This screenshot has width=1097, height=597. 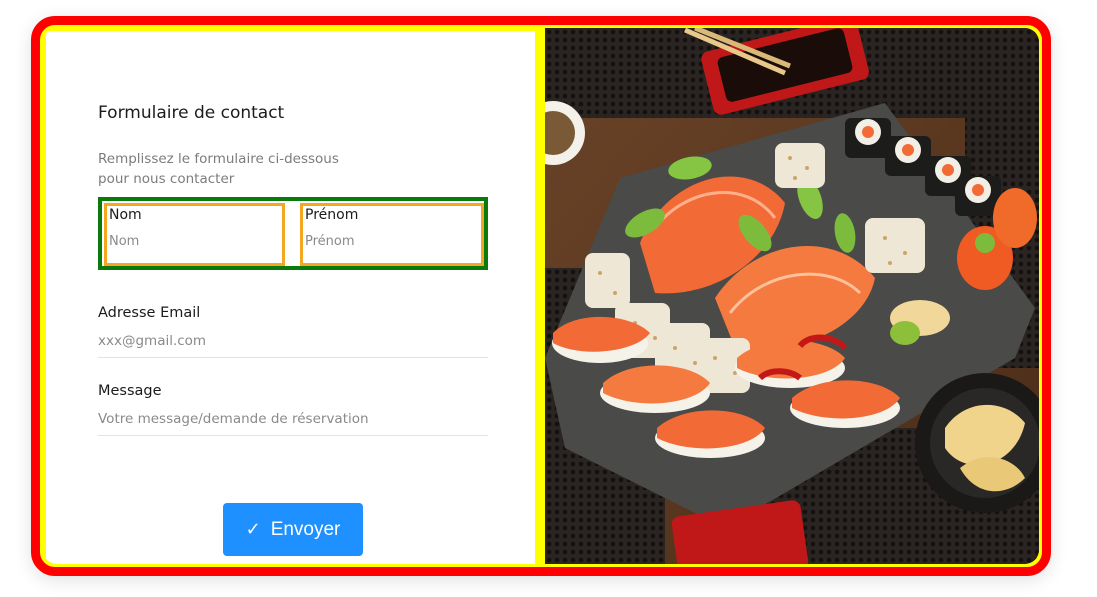 I want to click on check-icon: ✓, so click(x=253, y=529).